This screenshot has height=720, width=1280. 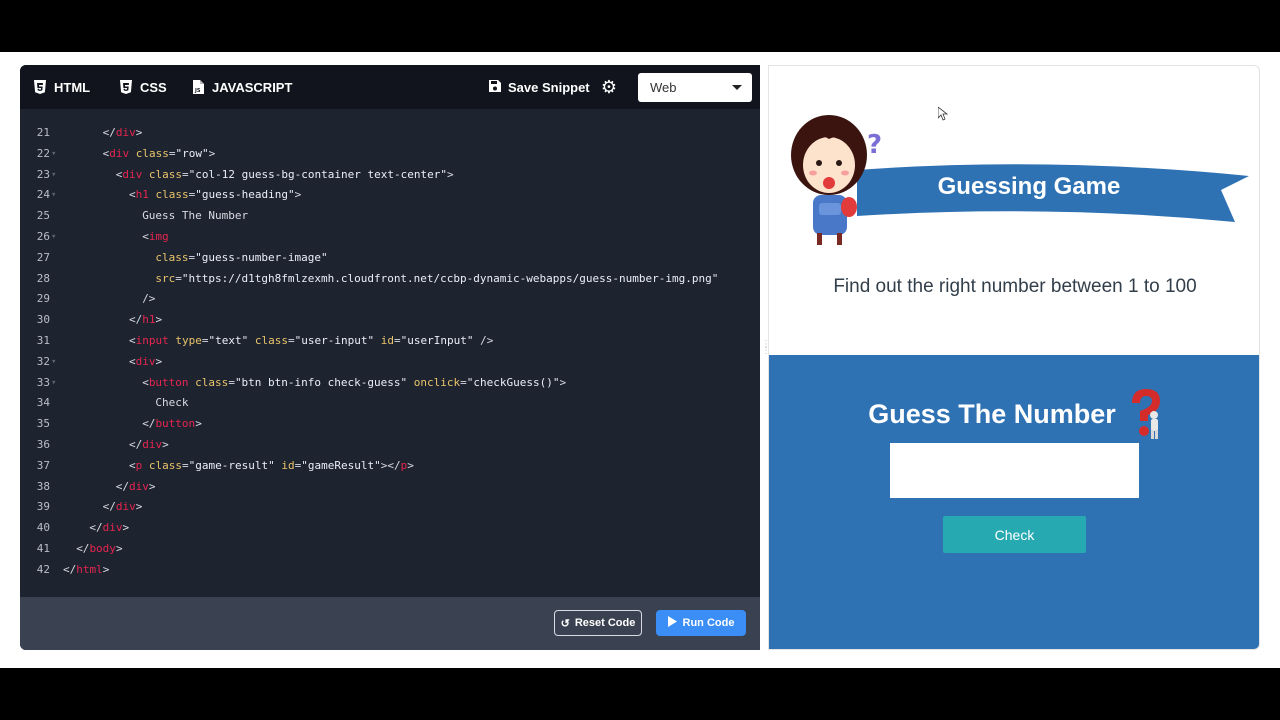 I want to click on code-token: id, so click(x=384, y=340).